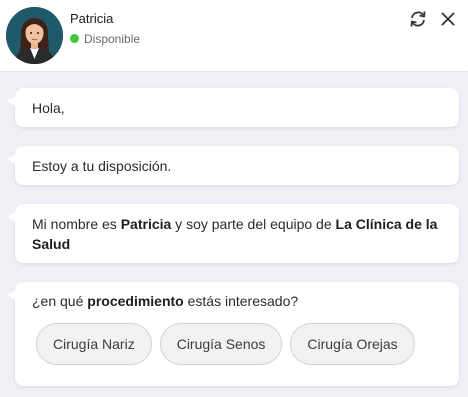 The height and width of the screenshot is (397, 468). Describe the element at coordinates (352, 344) in the screenshot. I see `option-cirugia-orejas-button: Cirugía Orejas` at that location.